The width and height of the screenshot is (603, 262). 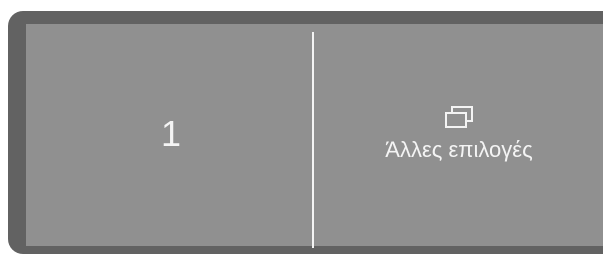 What do you see at coordinates (459, 149) in the screenshot?
I see `more-options-label: Άλλες επιλογές` at bounding box center [459, 149].